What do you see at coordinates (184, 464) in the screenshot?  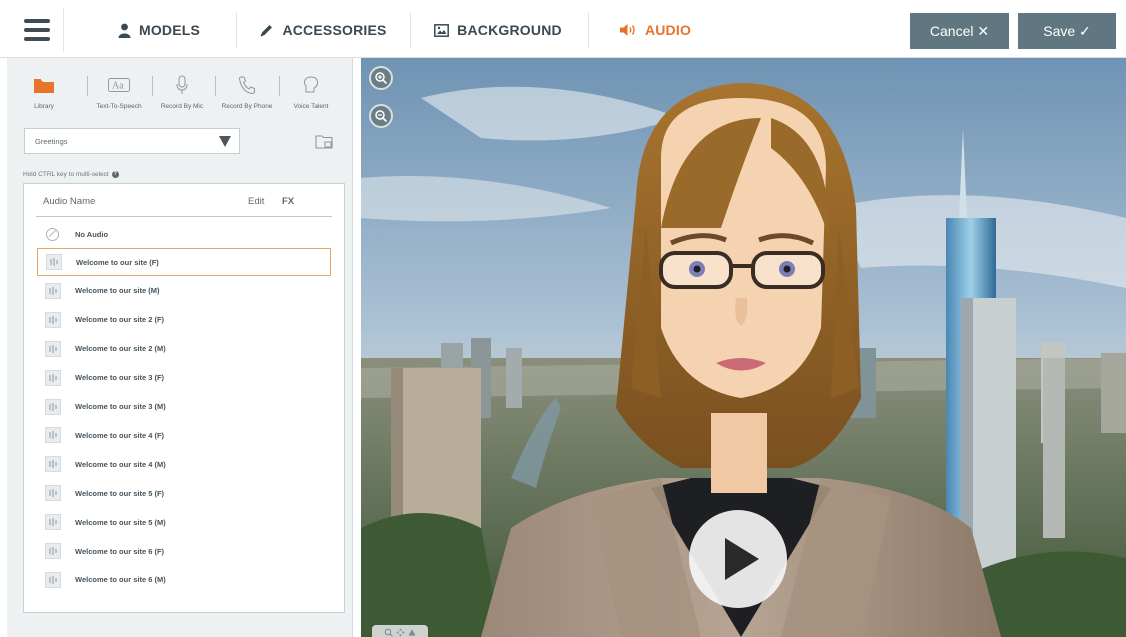 I see `list-item-audio: Welcome to our site 4 (M)` at bounding box center [184, 464].